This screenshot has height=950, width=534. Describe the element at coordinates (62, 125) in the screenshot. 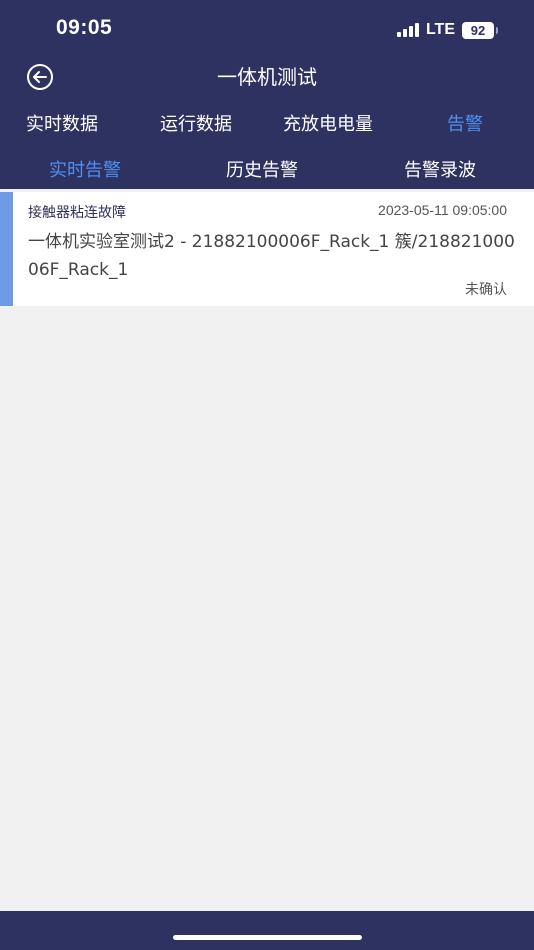

I see `tab-realtime-data: 实时数据` at that location.